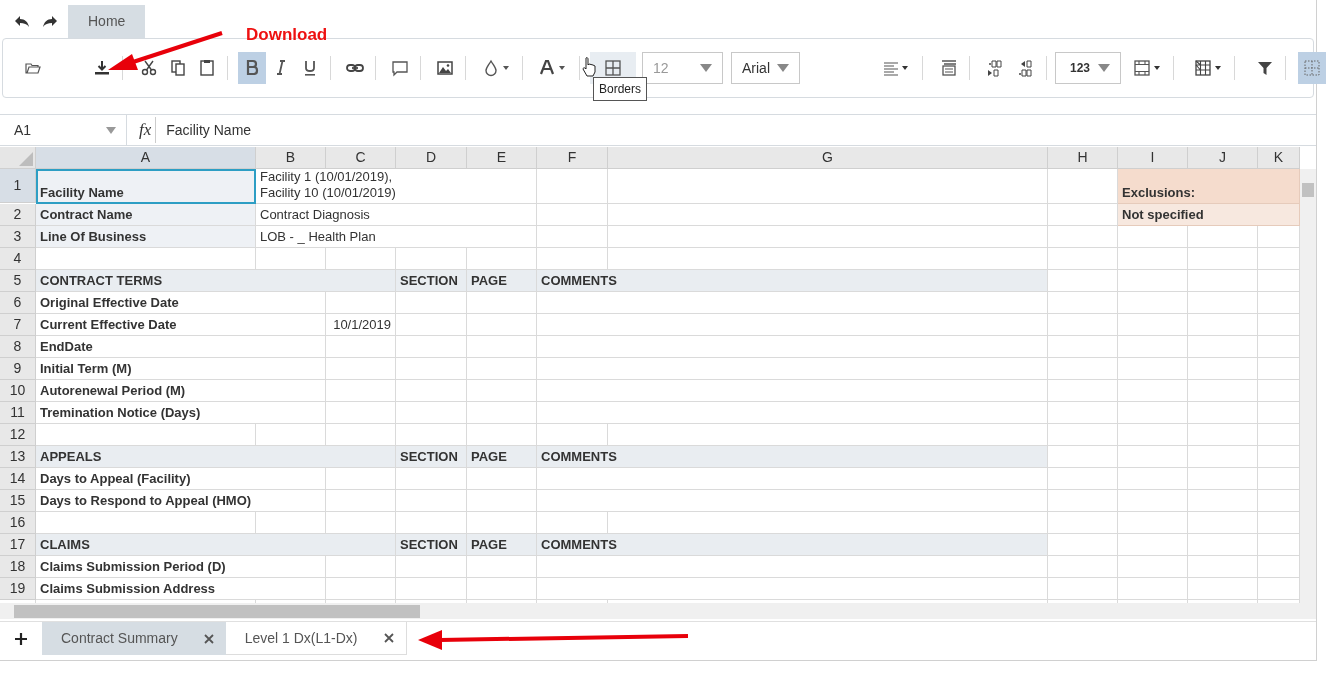 The height and width of the screenshot is (697, 1343). What do you see at coordinates (148, 130) in the screenshot?
I see `function-label: fx` at bounding box center [148, 130].